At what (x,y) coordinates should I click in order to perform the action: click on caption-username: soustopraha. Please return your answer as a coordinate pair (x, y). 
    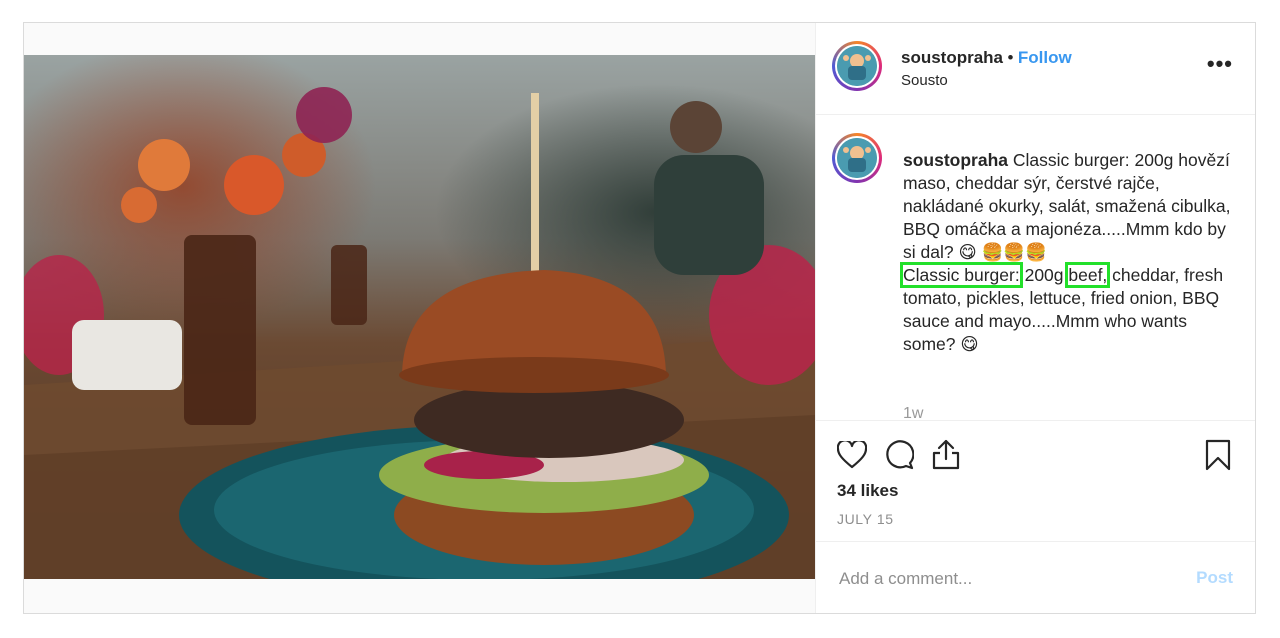
    Looking at the image, I should click on (955, 160).